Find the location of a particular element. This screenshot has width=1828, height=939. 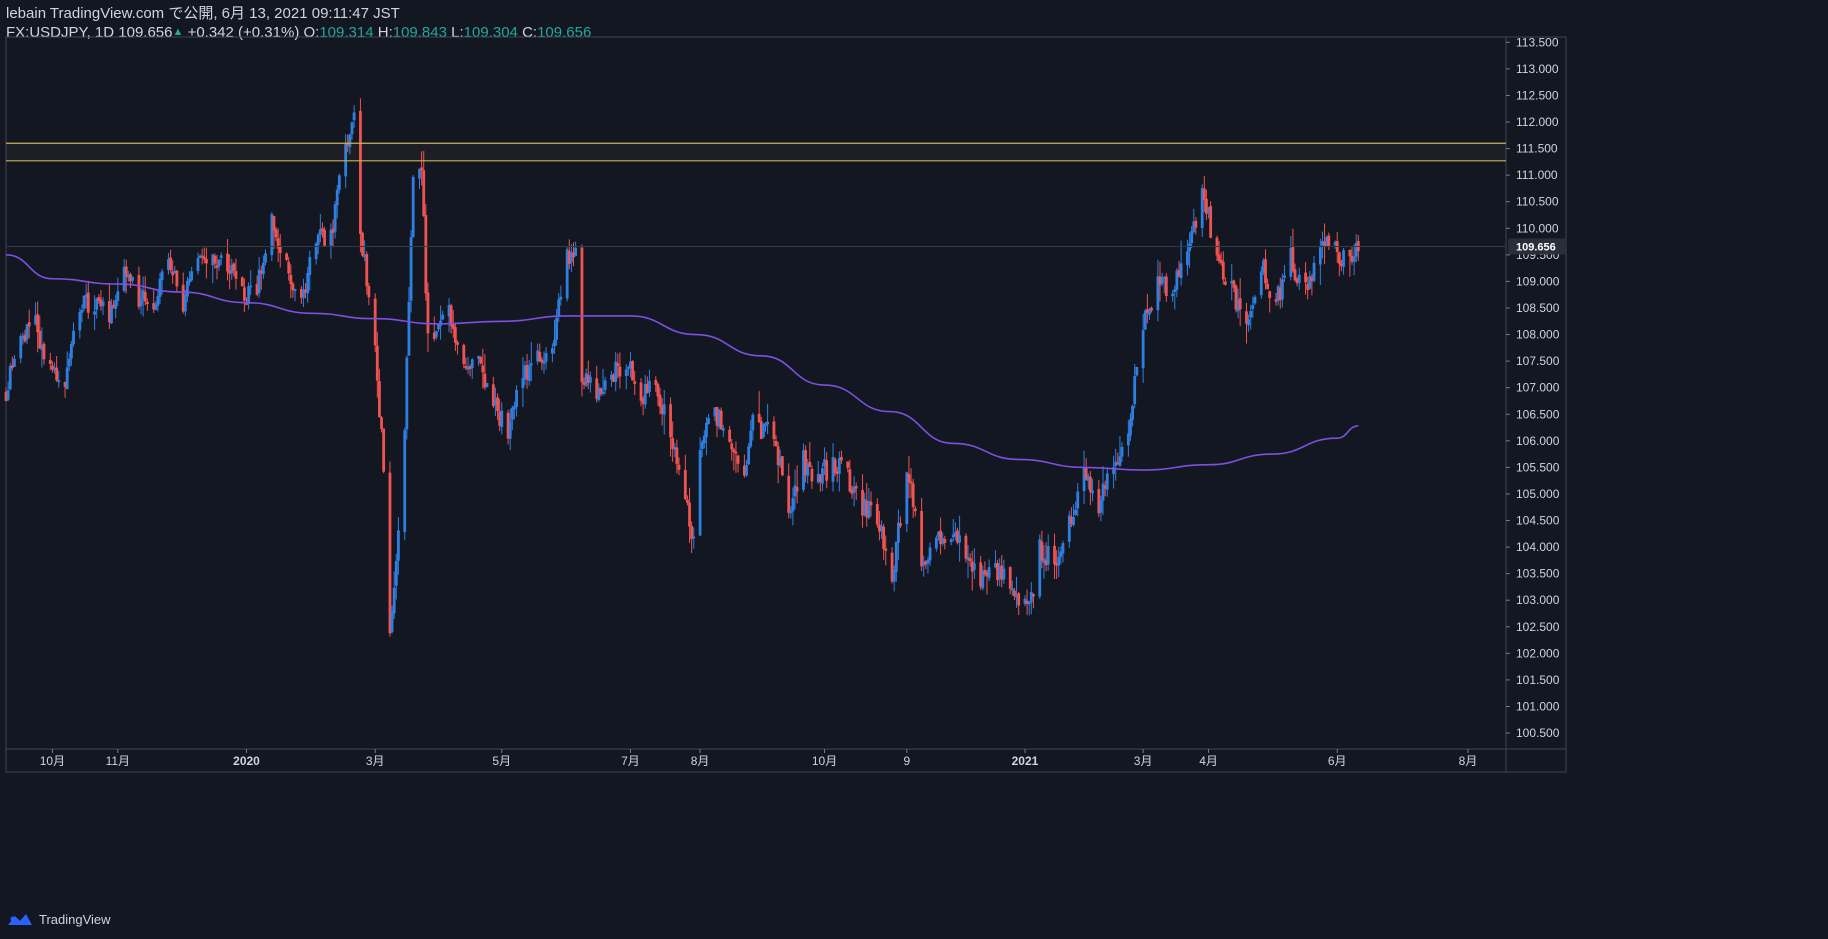

price-tick-label: 102.500 is located at coordinates (1538, 627).